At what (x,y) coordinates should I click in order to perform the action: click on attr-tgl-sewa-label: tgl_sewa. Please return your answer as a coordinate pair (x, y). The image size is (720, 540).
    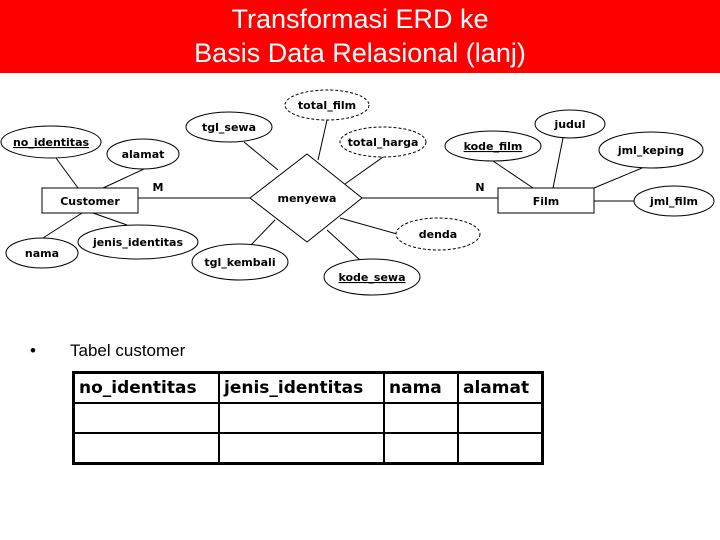
    Looking at the image, I should click on (229, 127).